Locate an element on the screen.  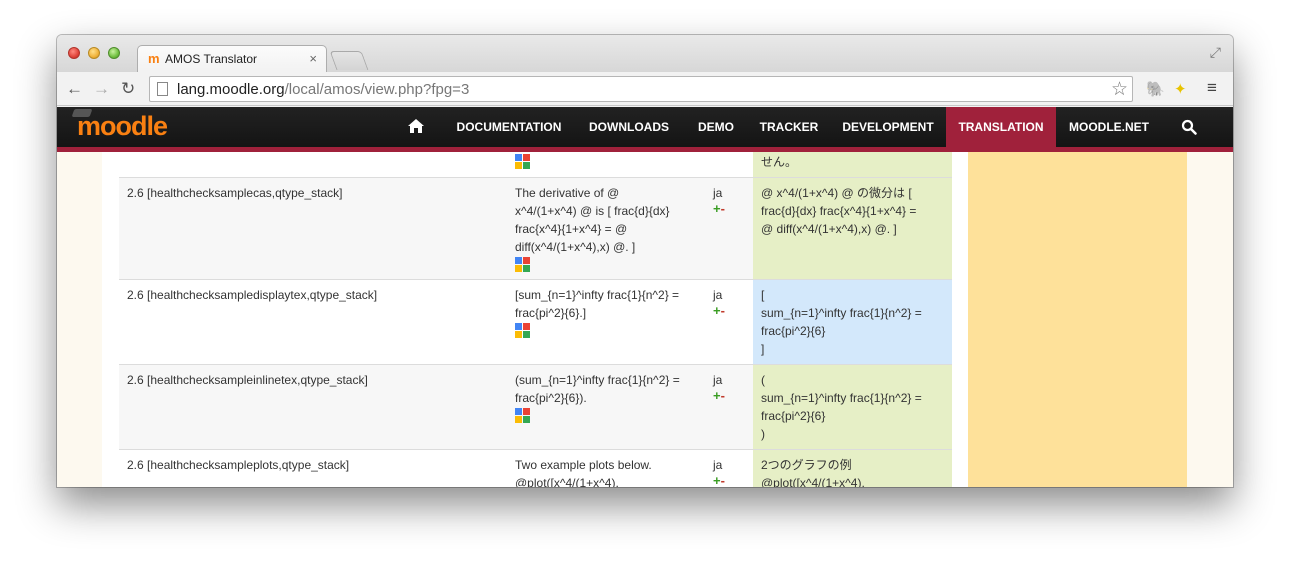
nav-documentation: DOCUMENTATION is located at coordinates (509, 127).